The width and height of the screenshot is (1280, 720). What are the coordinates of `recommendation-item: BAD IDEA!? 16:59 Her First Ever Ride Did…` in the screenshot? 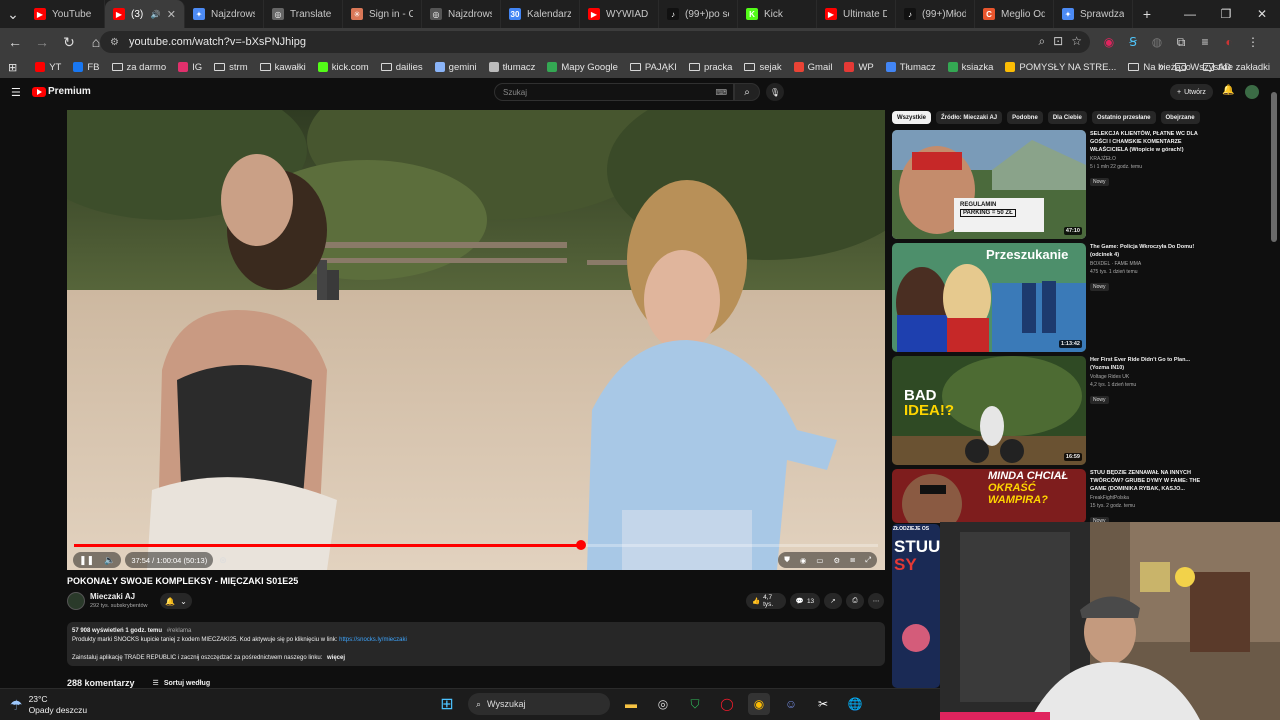 It's located at (1051, 411).